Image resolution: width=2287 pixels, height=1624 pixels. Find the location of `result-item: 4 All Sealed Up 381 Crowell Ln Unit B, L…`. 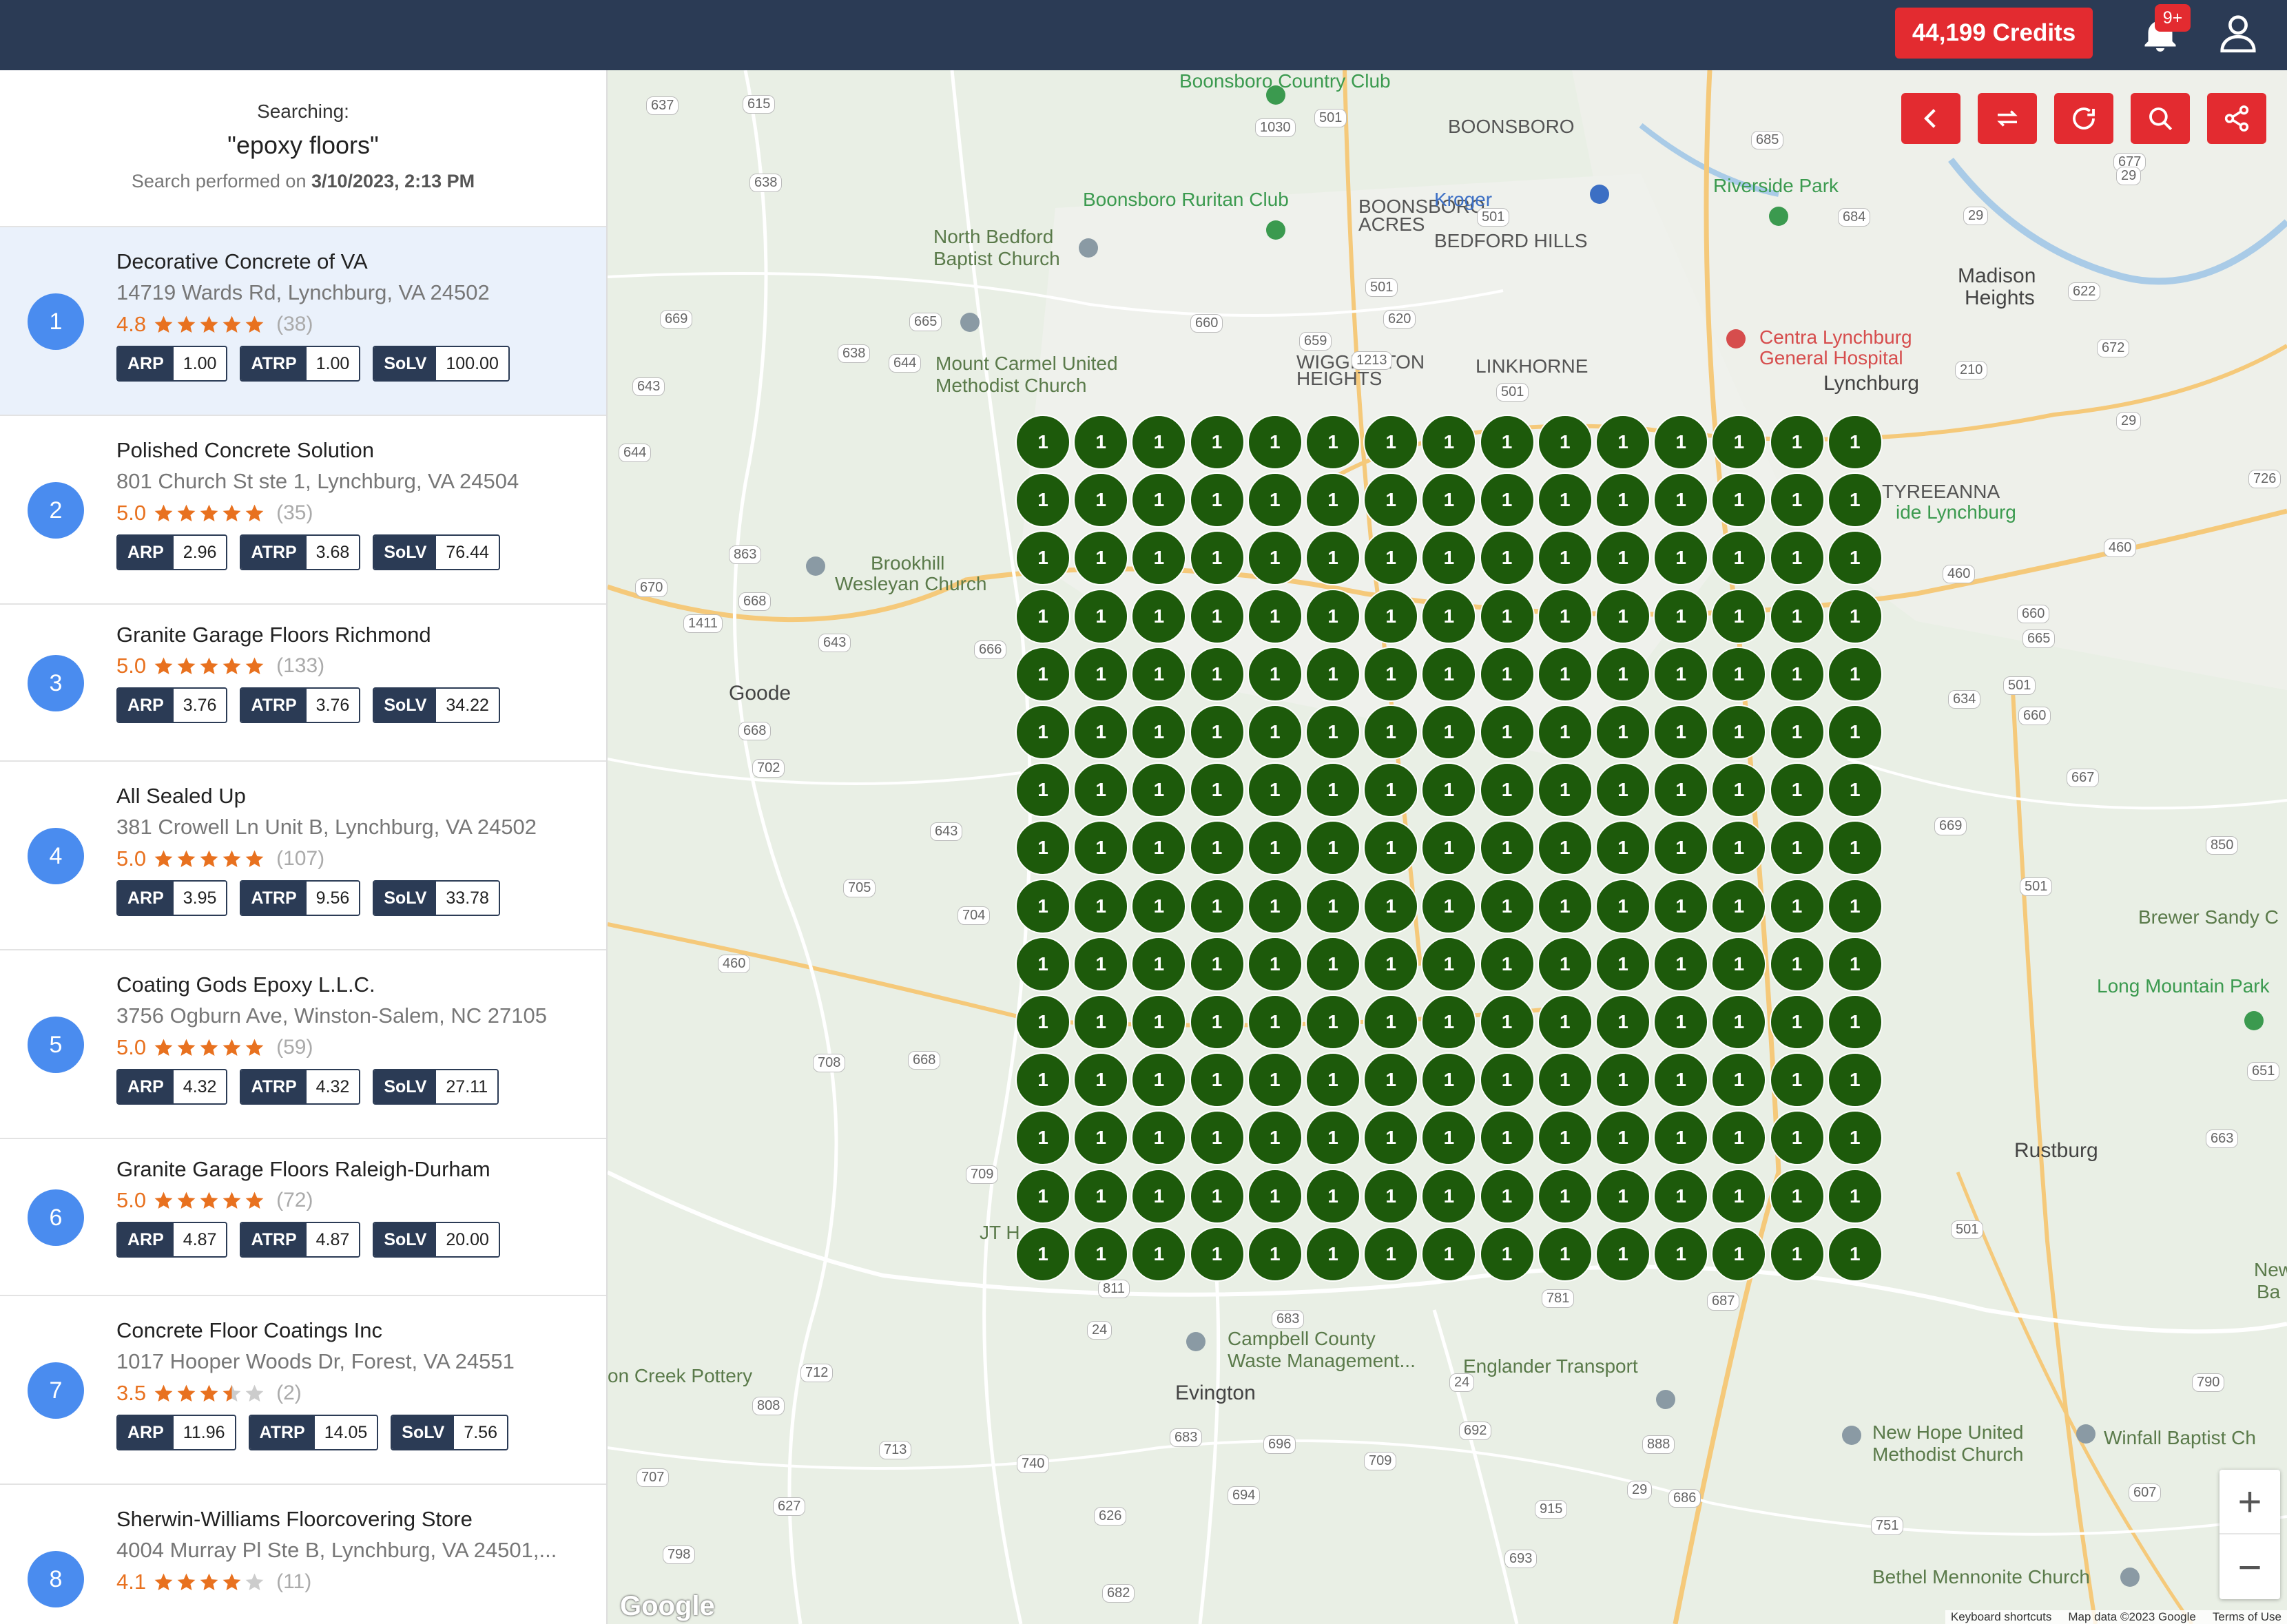

result-item: 4 All Sealed Up 381 Crowell Ln Unit B, L… is located at coordinates (303, 856).